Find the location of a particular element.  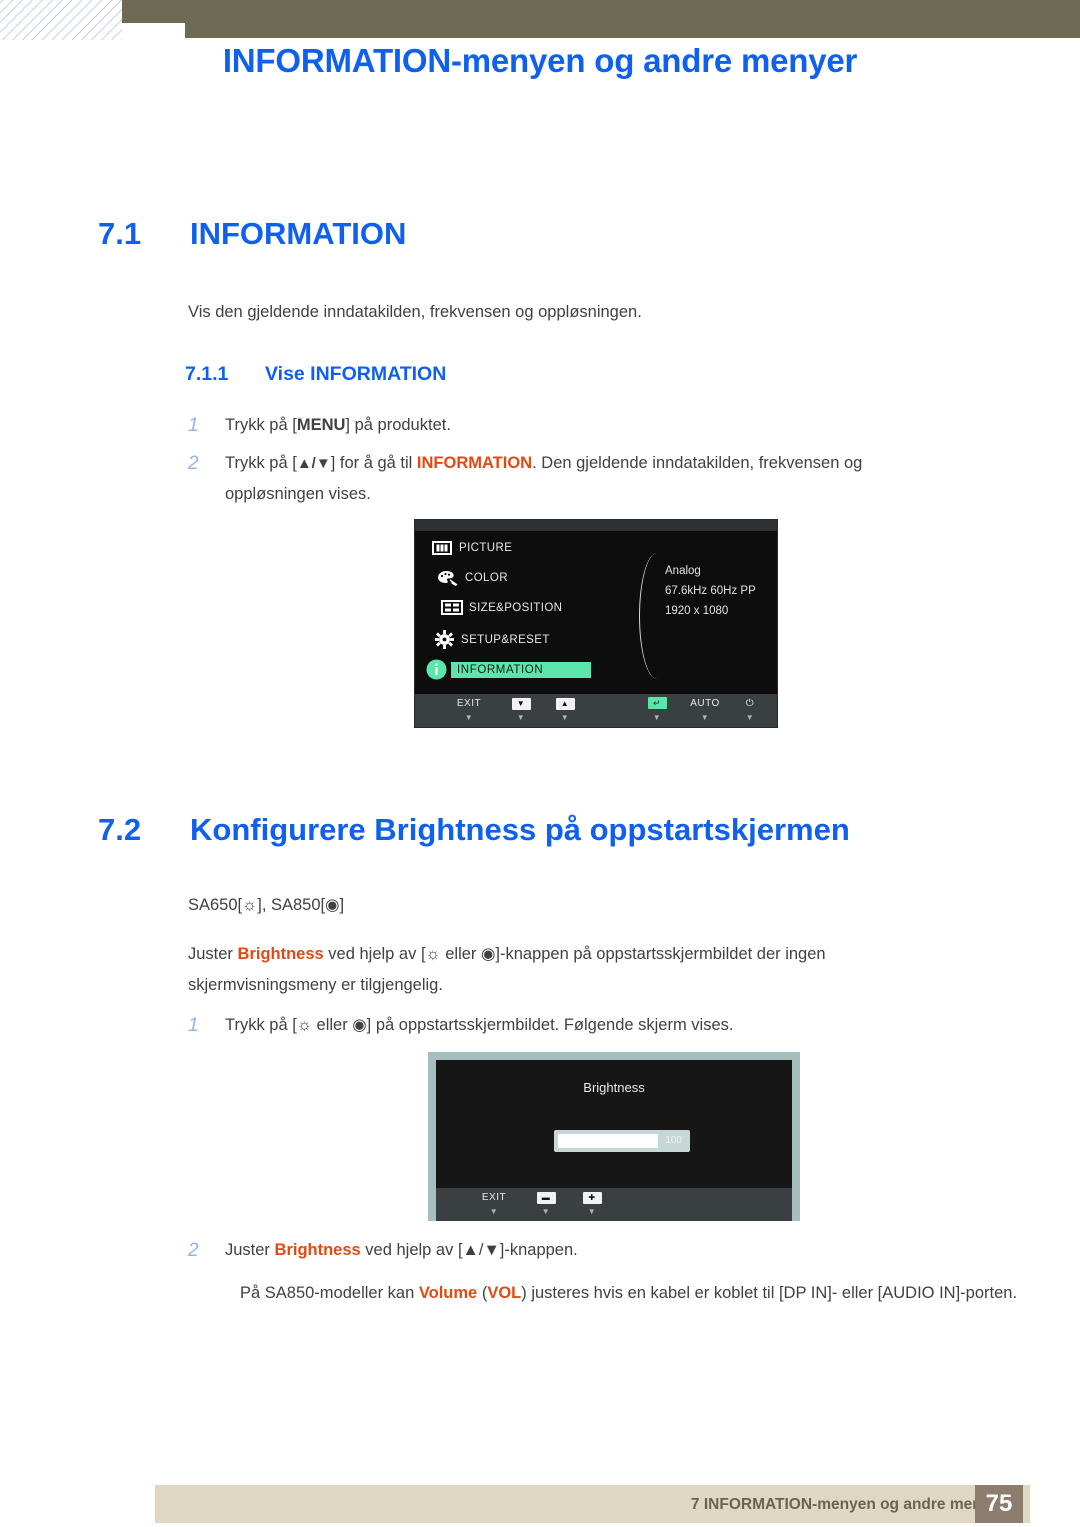

heading-7-2-number: 7.2 is located at coordinates (120, 829).